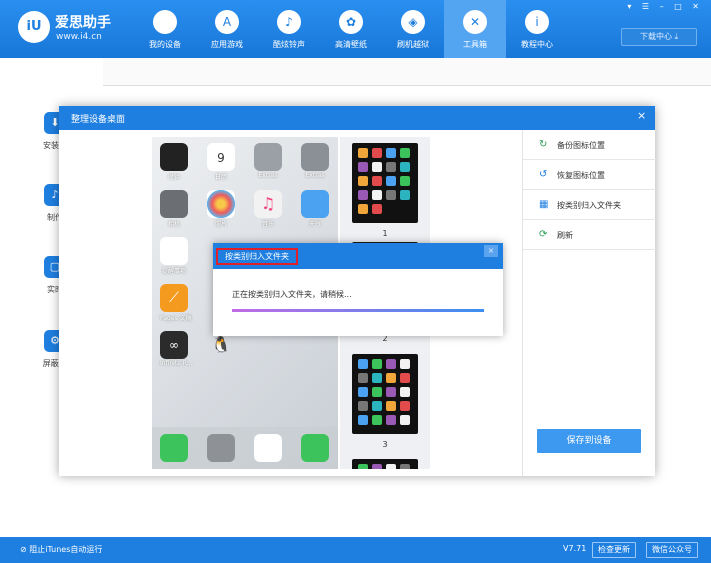  I want to click on block-itunes-label: 阻止iTunes自动运行, so click(66, 549).